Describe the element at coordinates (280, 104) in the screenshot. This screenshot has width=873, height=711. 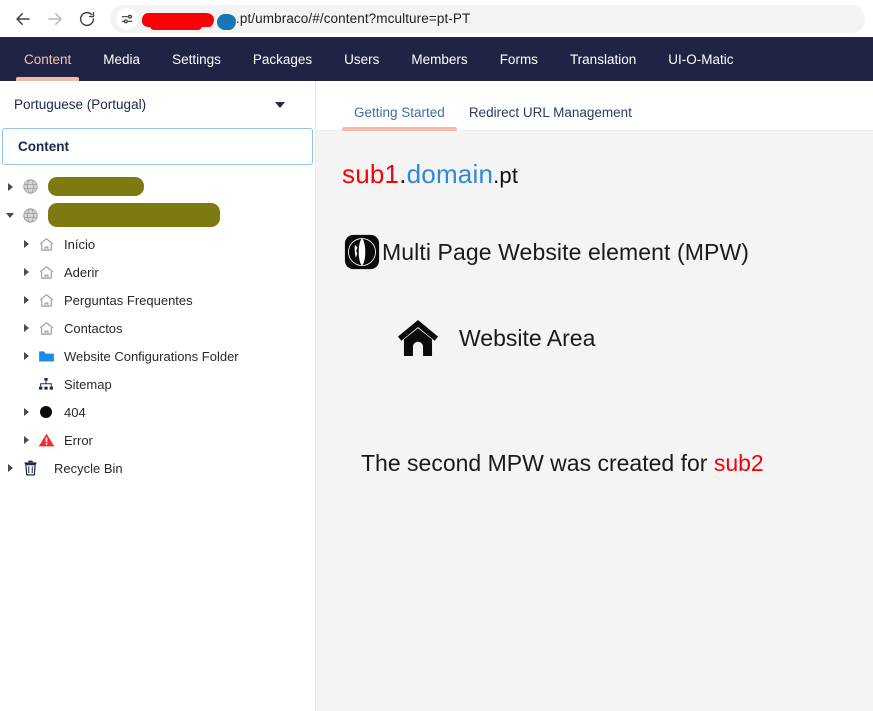
I see `chevron-down-icon` at that location.